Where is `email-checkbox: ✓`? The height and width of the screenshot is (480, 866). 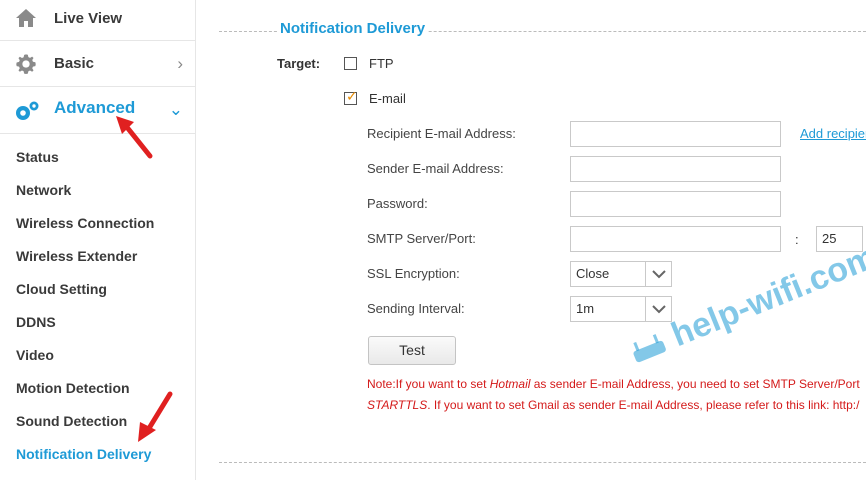
email-checkbox: ✓ is located at coordinates (351, 96).